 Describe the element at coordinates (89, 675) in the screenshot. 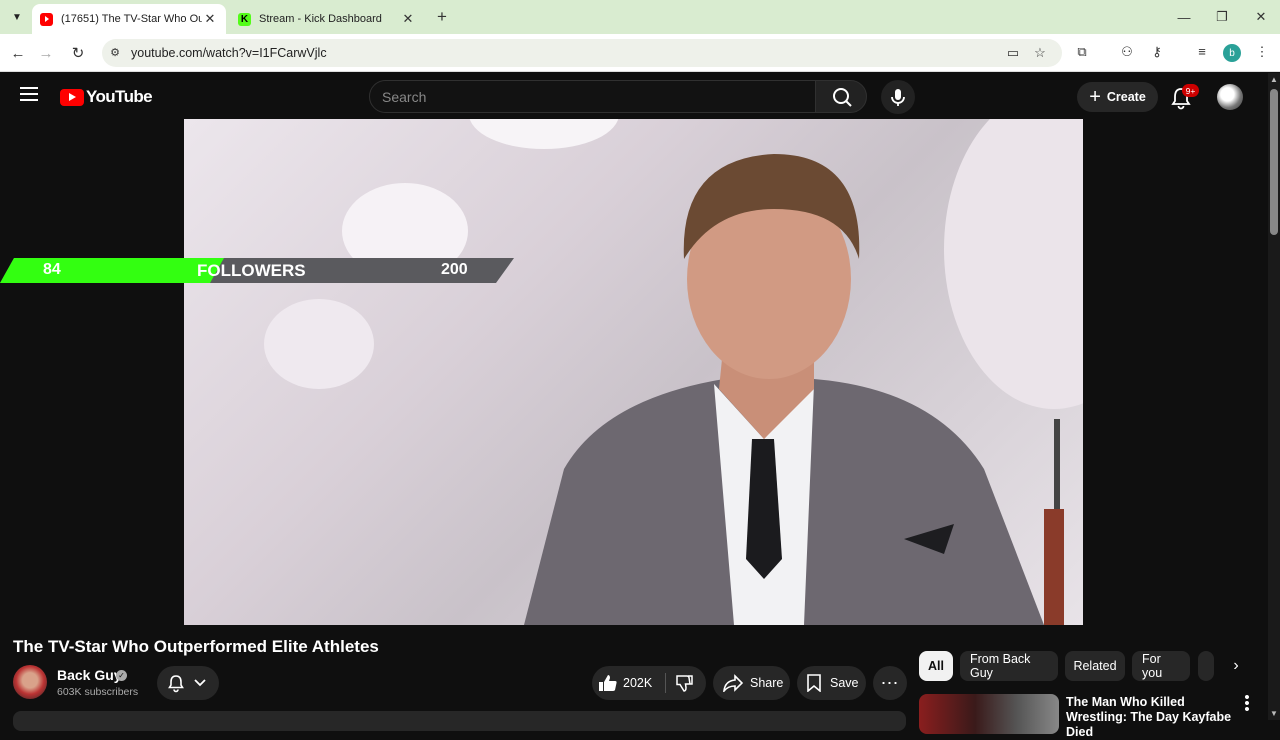

I see `channel-name: Back Guy` at that location.